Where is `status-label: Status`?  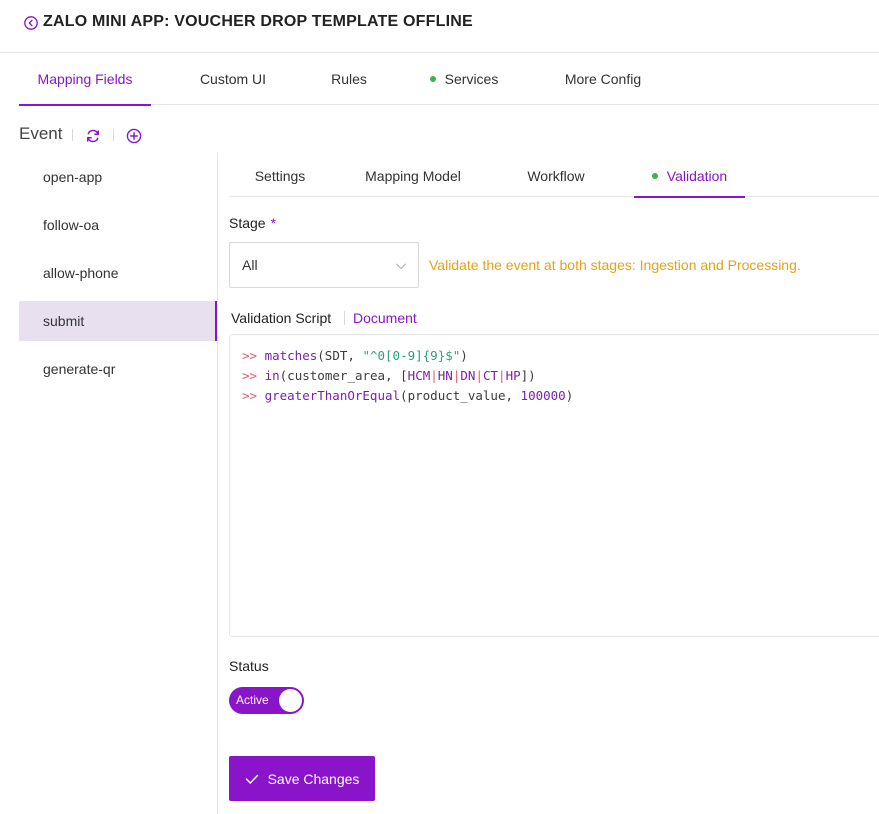 status-label: Status is located at coordinates (249, 666).